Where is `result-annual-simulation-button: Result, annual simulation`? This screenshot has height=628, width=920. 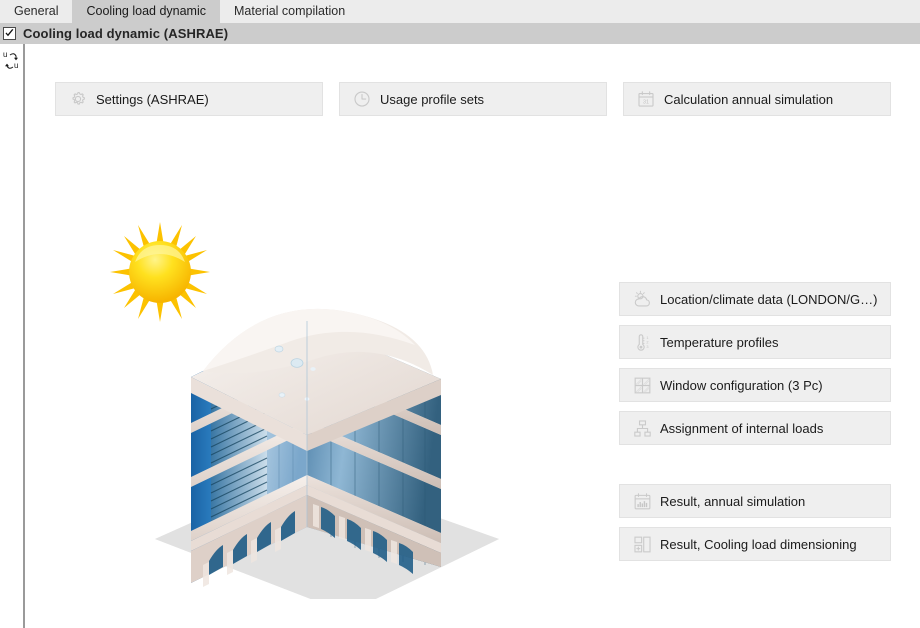
result-annual-simulation-button: Result, annual simulation is located at coordinates (755, 501).